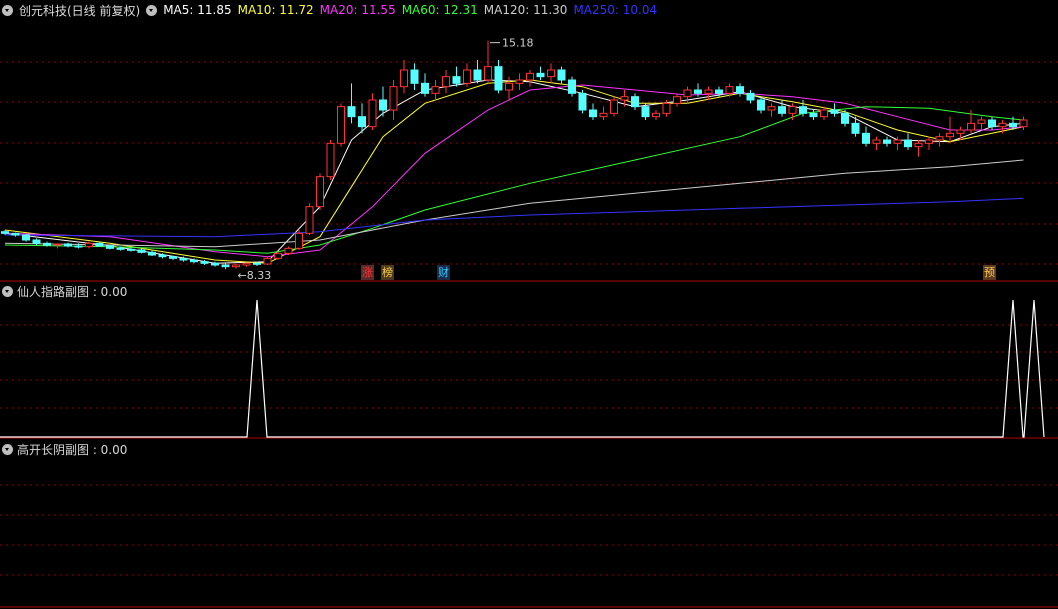 This screenshot has height=609, width=1058. I want to click on stock-title: 创元科技(日线 前复权), so click(80, 10).